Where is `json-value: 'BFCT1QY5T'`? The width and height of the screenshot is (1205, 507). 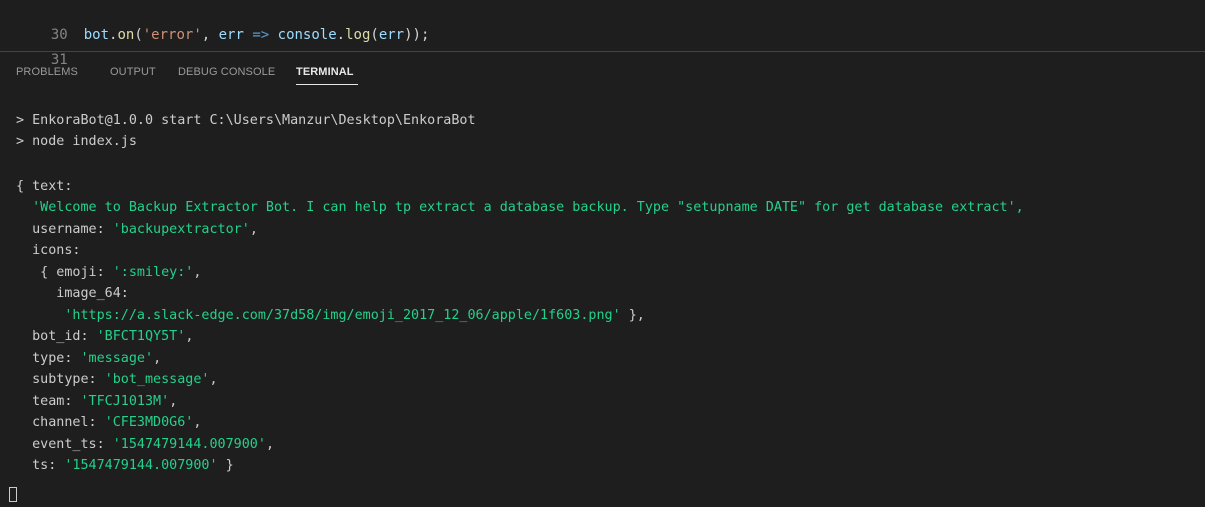
json-value: 'BFCT1QY5T' is located at coordinates (141, 336).